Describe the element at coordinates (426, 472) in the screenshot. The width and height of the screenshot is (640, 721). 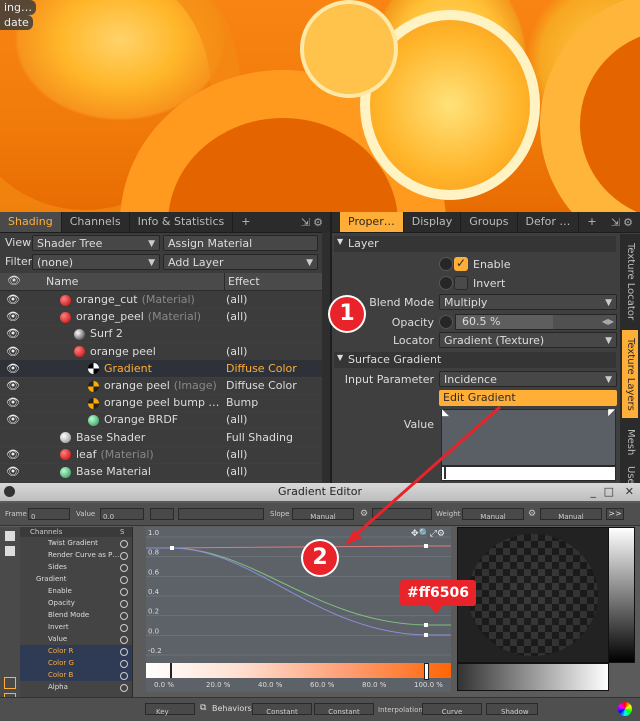
I see `annotation-arrow-line` at that location.